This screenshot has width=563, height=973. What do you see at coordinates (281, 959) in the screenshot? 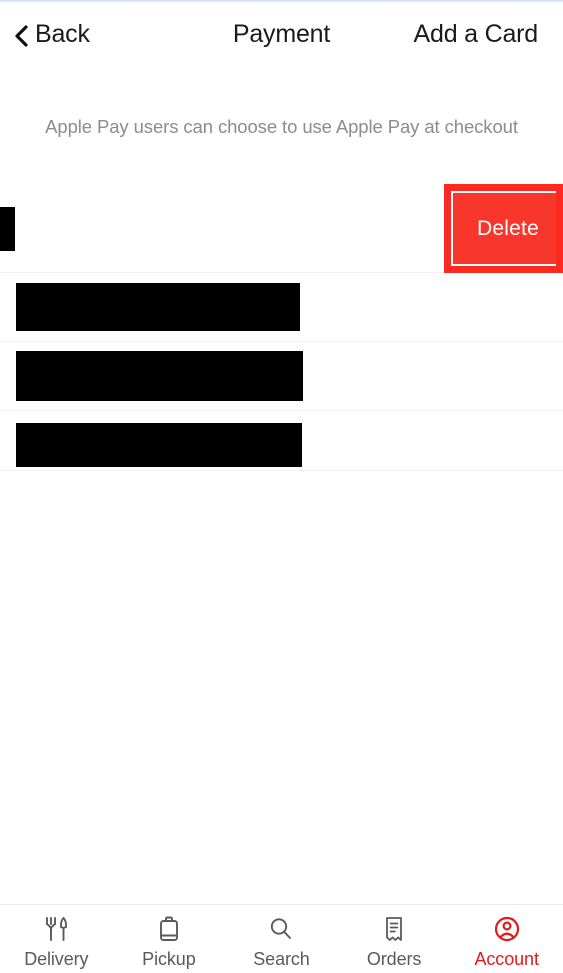
I see `tab-label: Search` at bounding box center [281, 959].